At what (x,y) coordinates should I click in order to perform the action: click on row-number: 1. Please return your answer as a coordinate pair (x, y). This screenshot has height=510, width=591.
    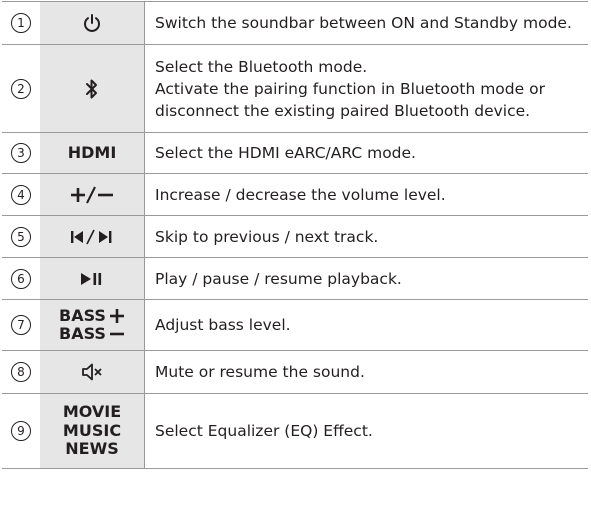
    Looking at the image, I should click on (21, 23).